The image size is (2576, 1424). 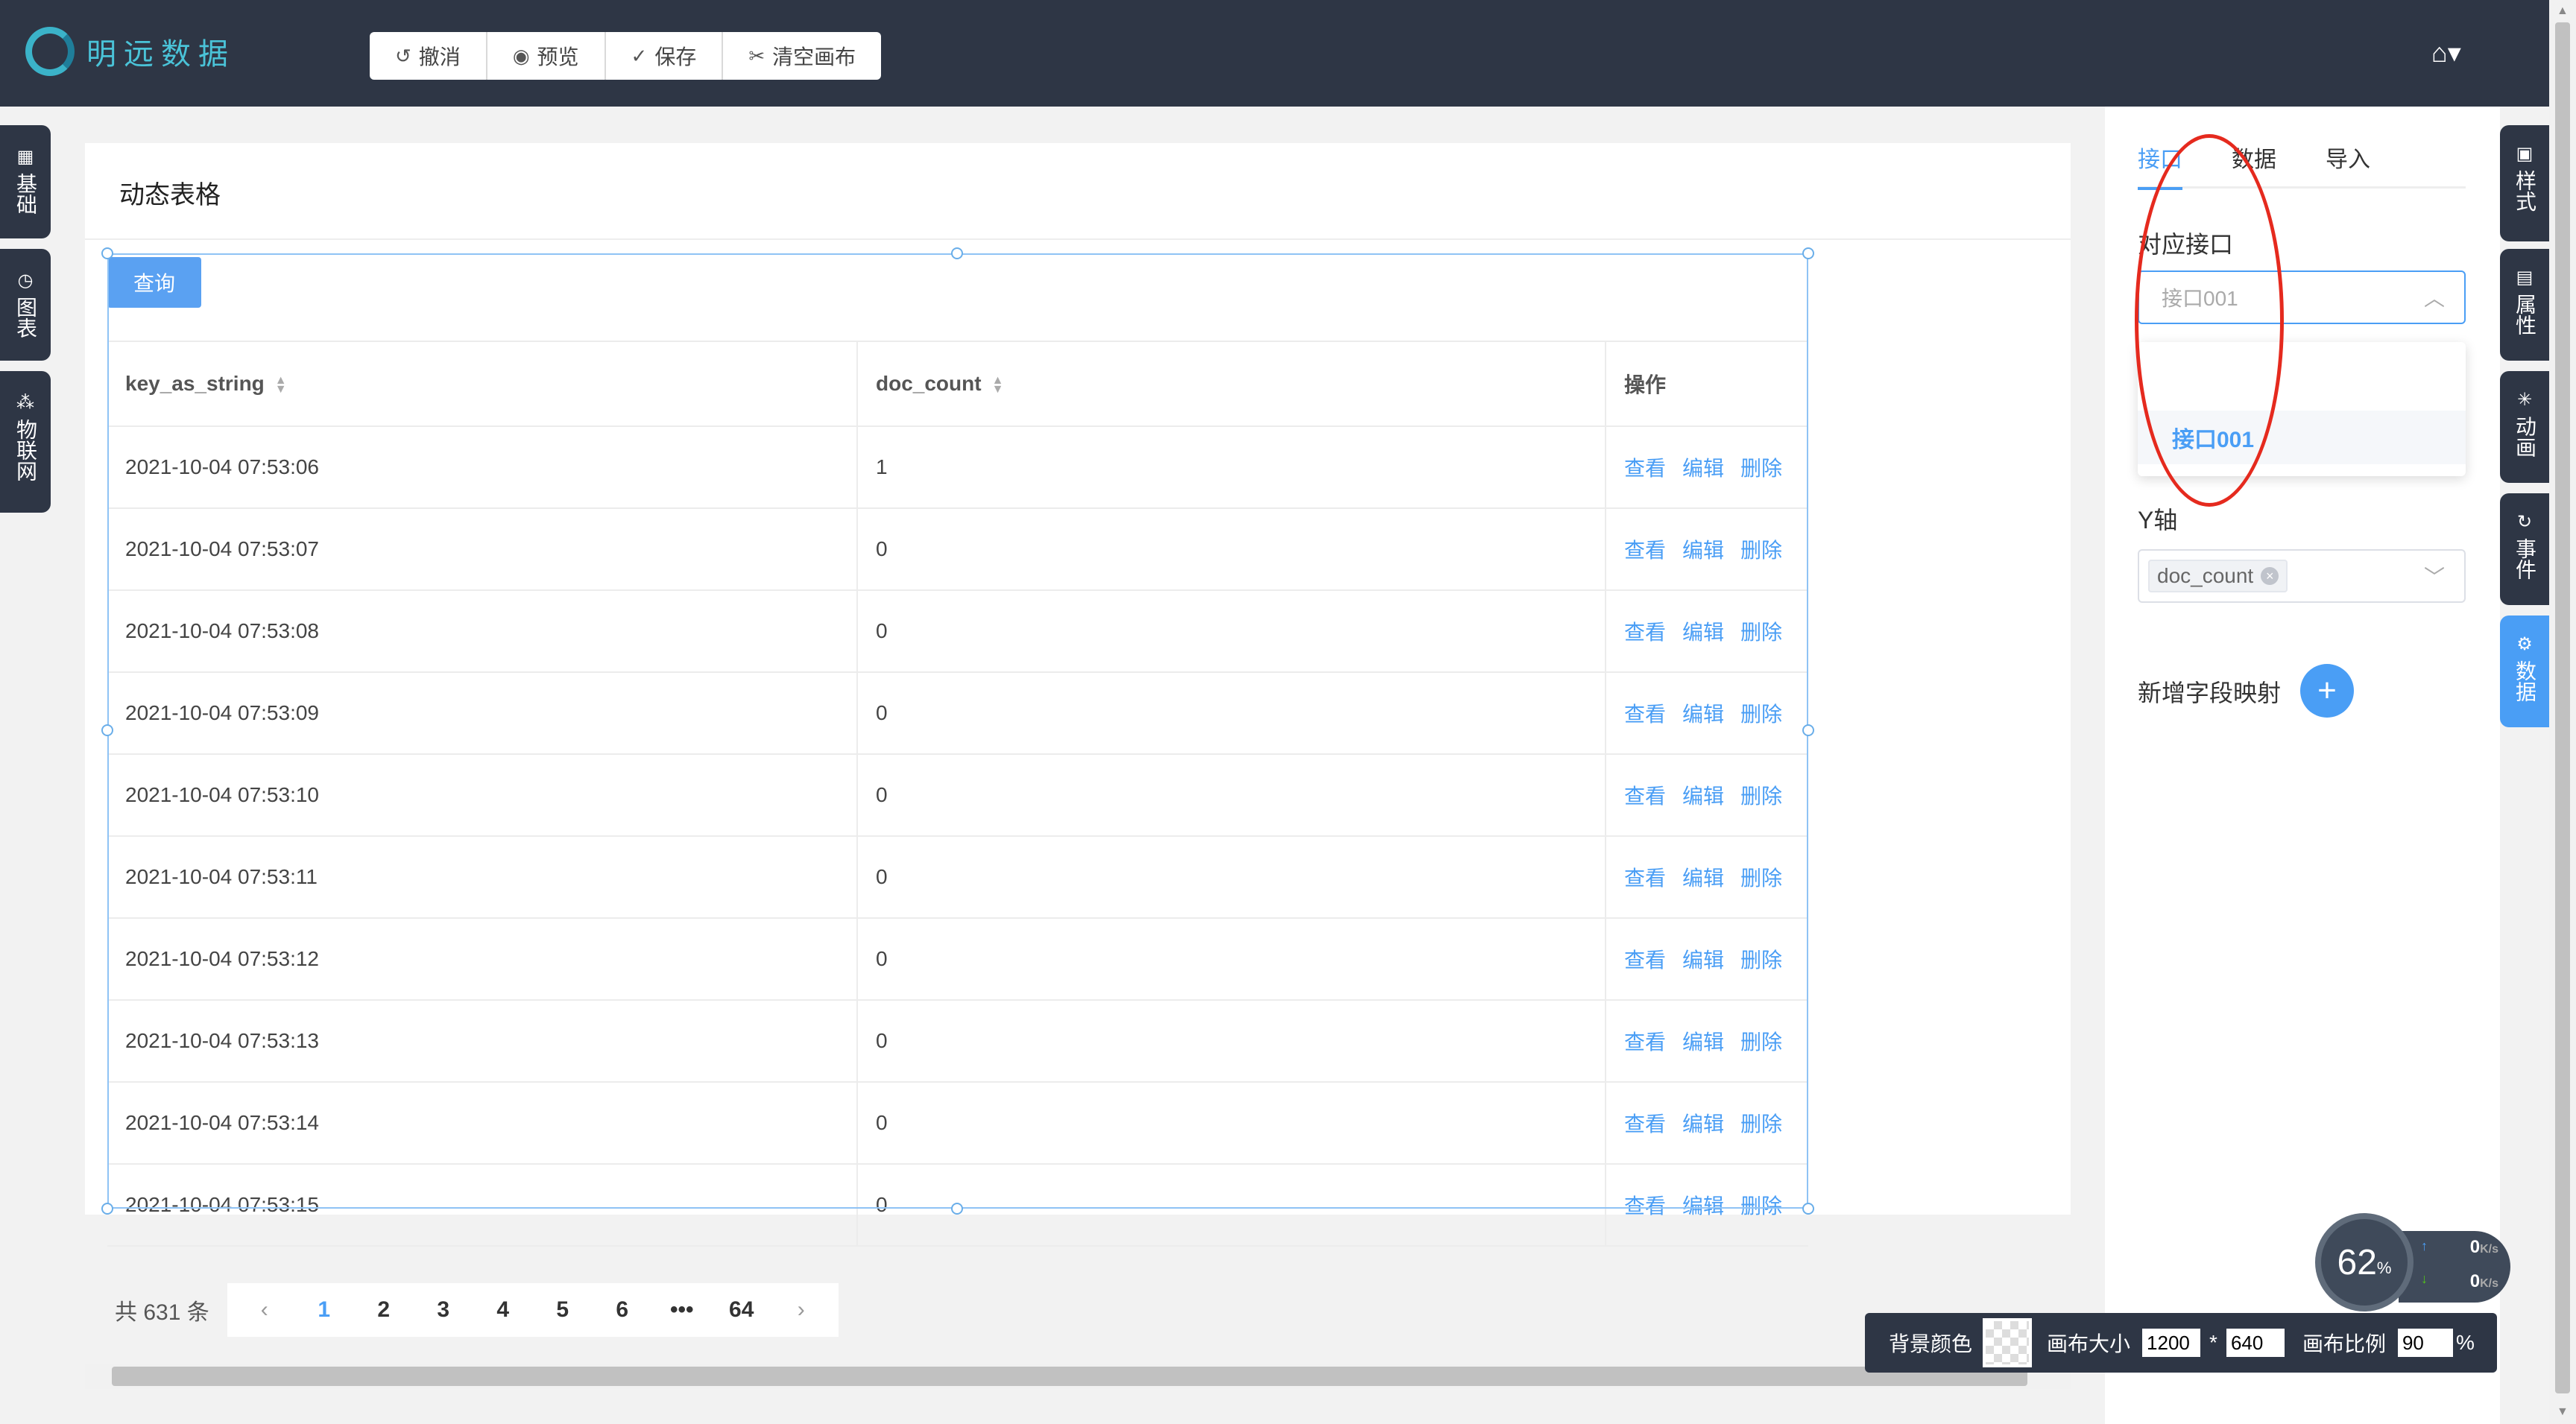 I want to click on scissors-icon: ✂, so click(x=757, y=56).